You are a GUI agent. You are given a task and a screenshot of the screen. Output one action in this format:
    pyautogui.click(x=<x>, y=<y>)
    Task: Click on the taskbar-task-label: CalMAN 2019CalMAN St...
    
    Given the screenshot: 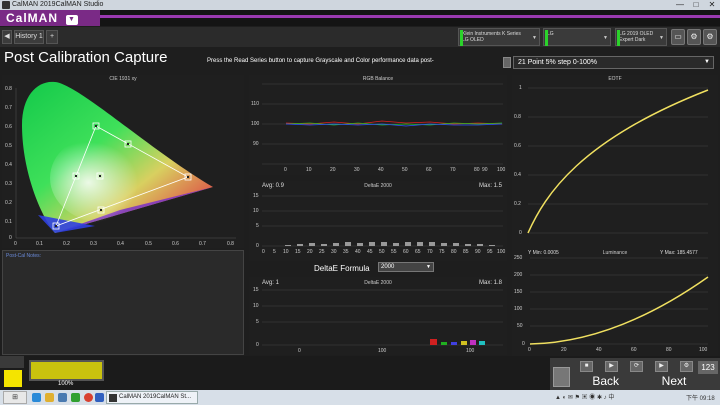 What is the action you would take?
    pyautogui.click(x=155, y=397)
    